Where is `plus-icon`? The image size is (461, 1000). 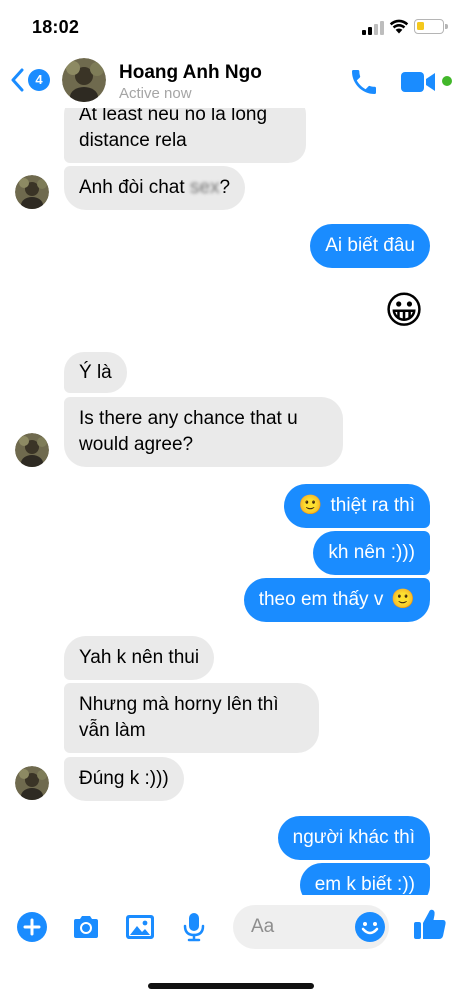 plus-icon is located at coordinates (32, 927).